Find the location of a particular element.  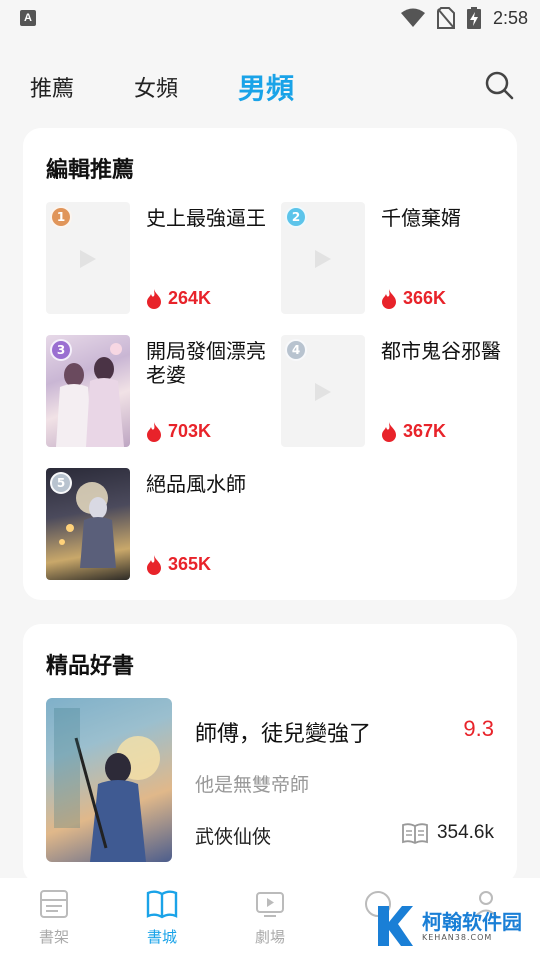

nav-label: 劇場 is located at coordinates (269, 937).